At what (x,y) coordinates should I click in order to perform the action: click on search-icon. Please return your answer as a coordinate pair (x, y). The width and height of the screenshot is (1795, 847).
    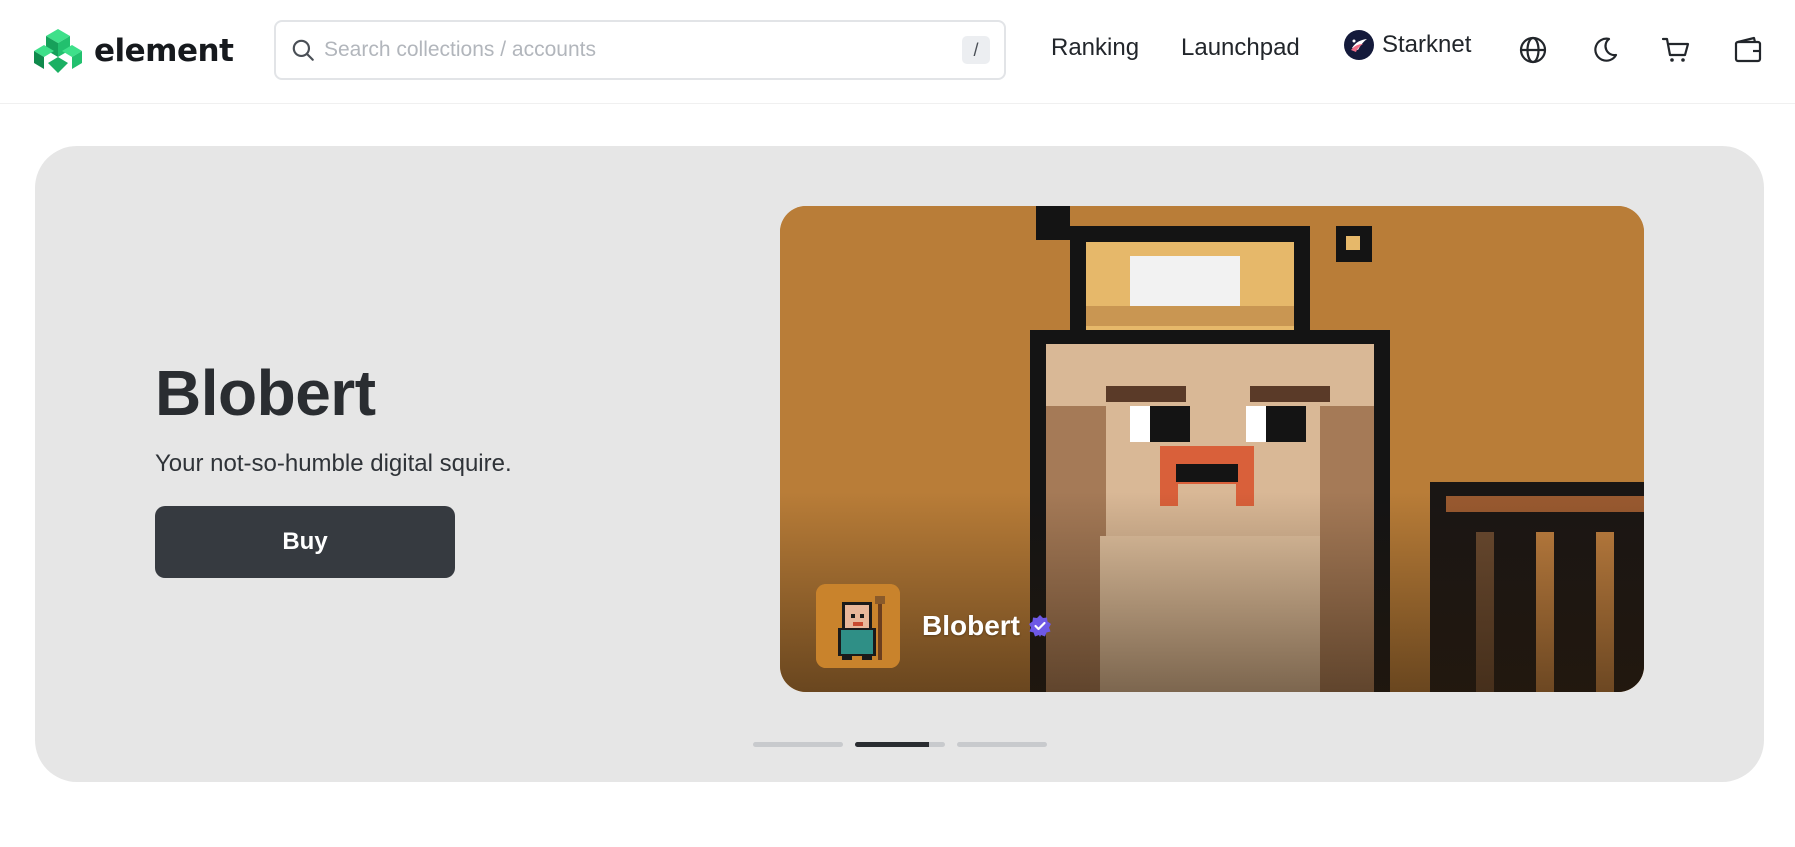
    Looking at the image, I should click on (303, 50).